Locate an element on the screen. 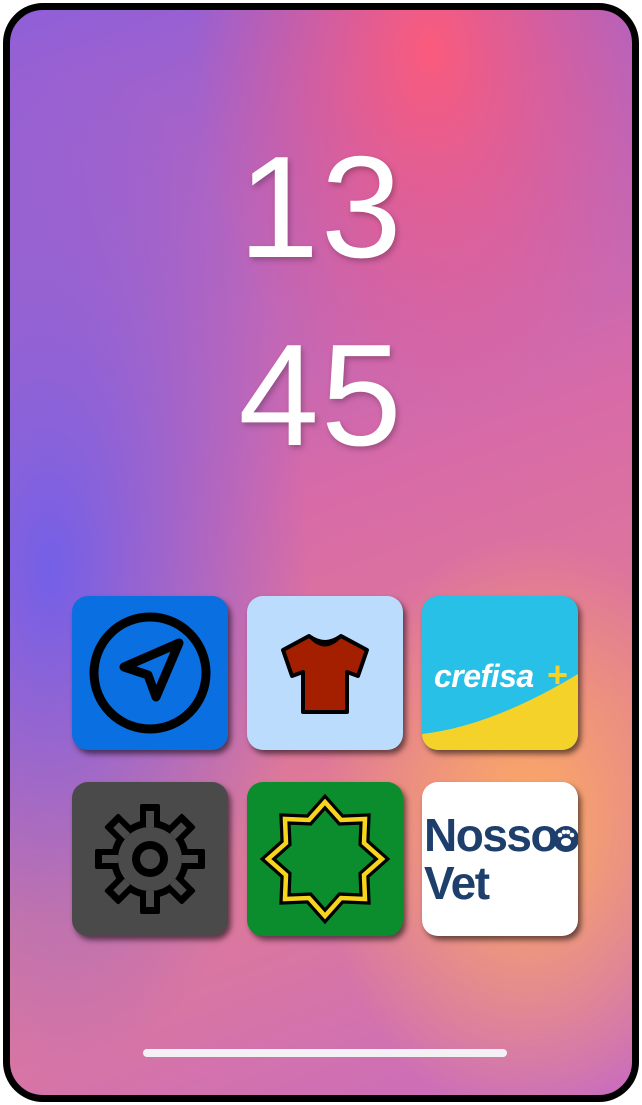  home-indicator is located at coordinates (325, 1053).